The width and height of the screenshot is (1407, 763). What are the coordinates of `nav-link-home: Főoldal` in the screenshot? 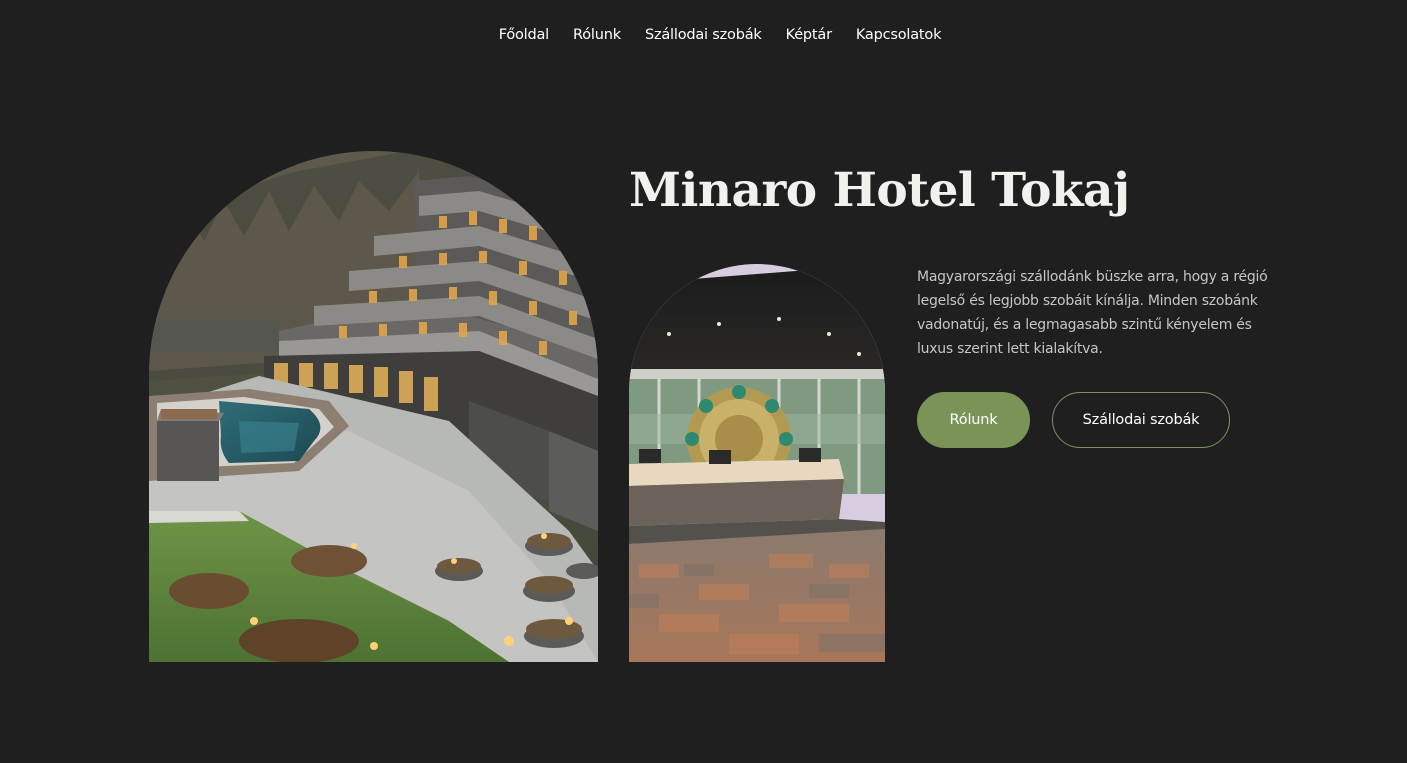 It's located at (524, 35).